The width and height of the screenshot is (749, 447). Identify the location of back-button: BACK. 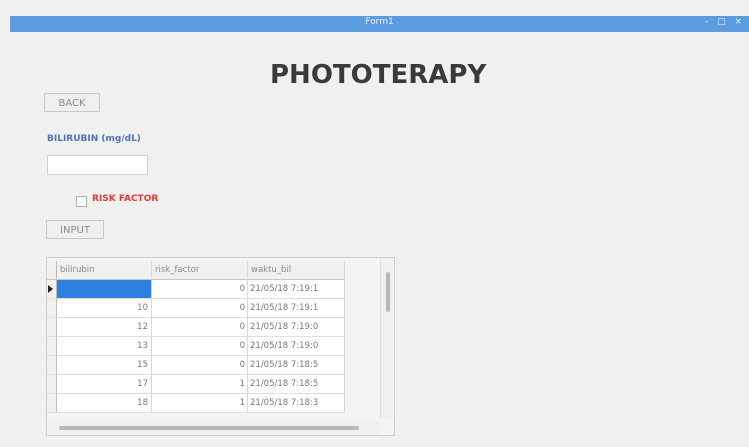
(72, 102).